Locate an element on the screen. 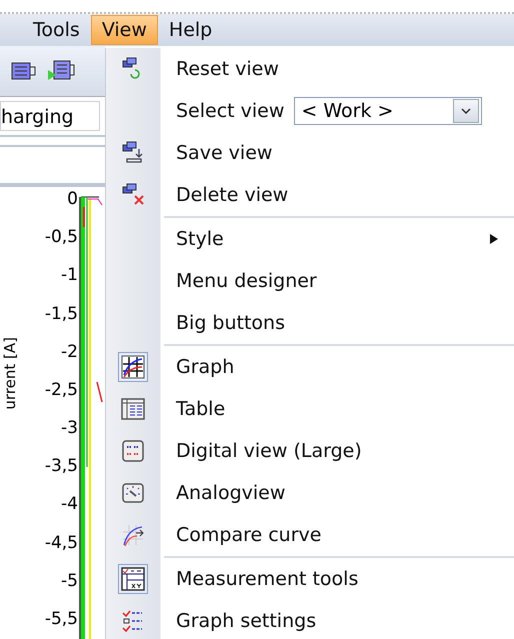 This screenshot has height=639, width=514. menu-item: Compare curve is located at coordinates (310, 535).